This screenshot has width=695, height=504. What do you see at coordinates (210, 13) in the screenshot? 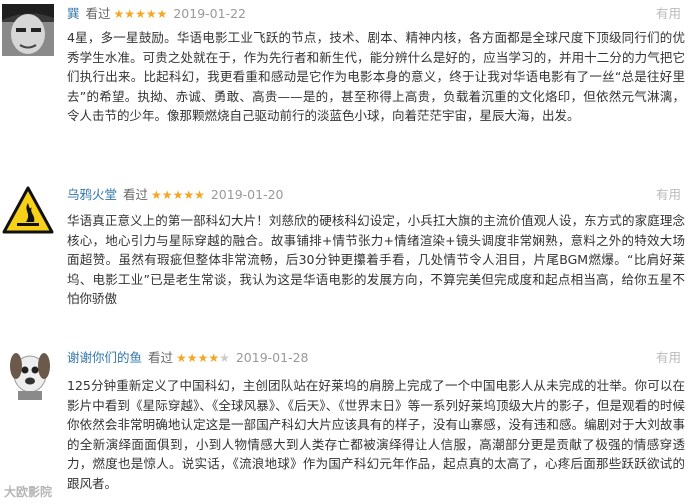
I see `review-date: 2019-01-22` at bounding box center [210, 13].